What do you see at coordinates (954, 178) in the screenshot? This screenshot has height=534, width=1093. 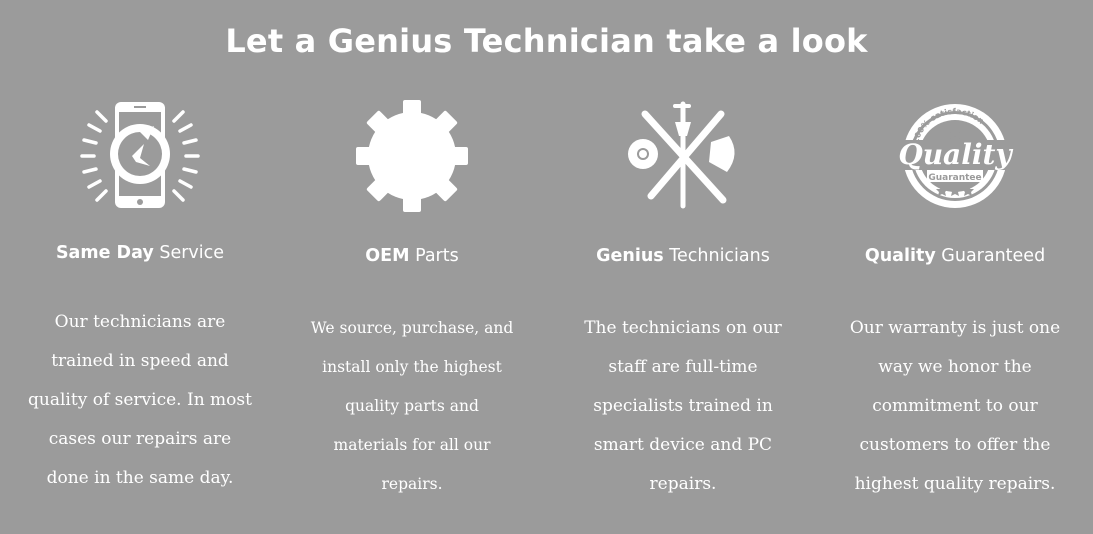 I see `badge-sub-text: Guarantee` at bounding box center [954, 178].